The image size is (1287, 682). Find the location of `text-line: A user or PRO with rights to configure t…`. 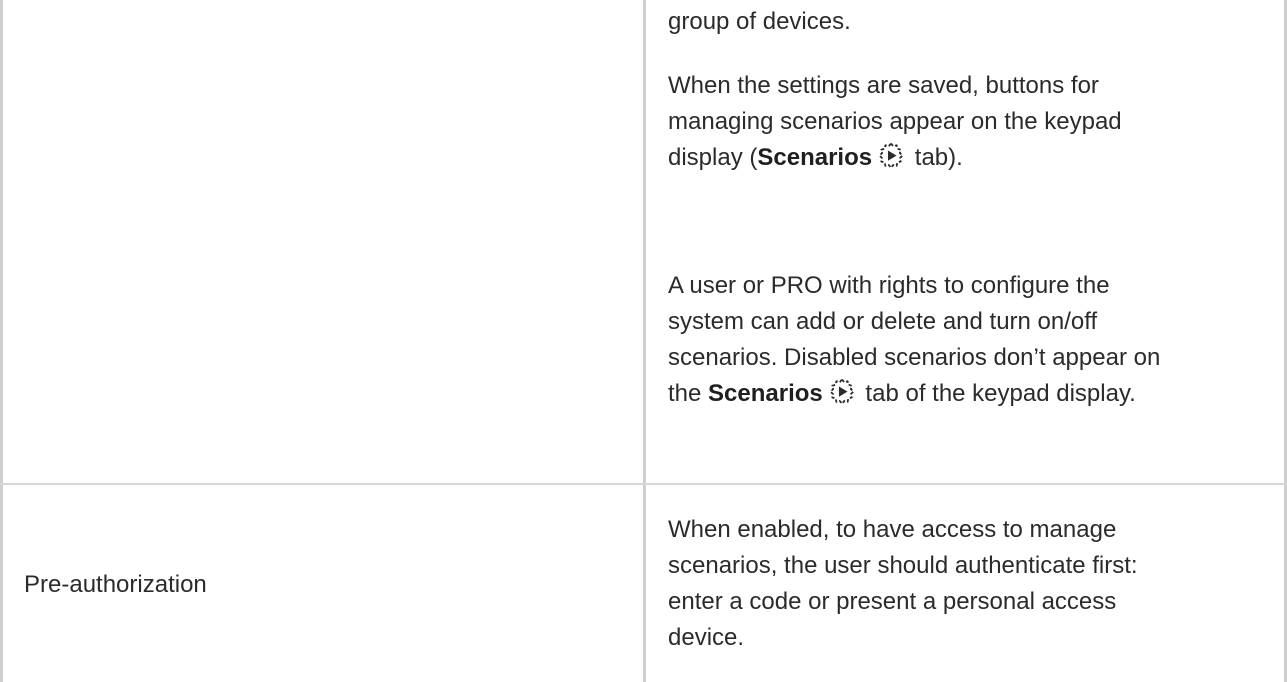

text-line: A user or PRO with rights to configure t… is located at coordinates (889, 285).